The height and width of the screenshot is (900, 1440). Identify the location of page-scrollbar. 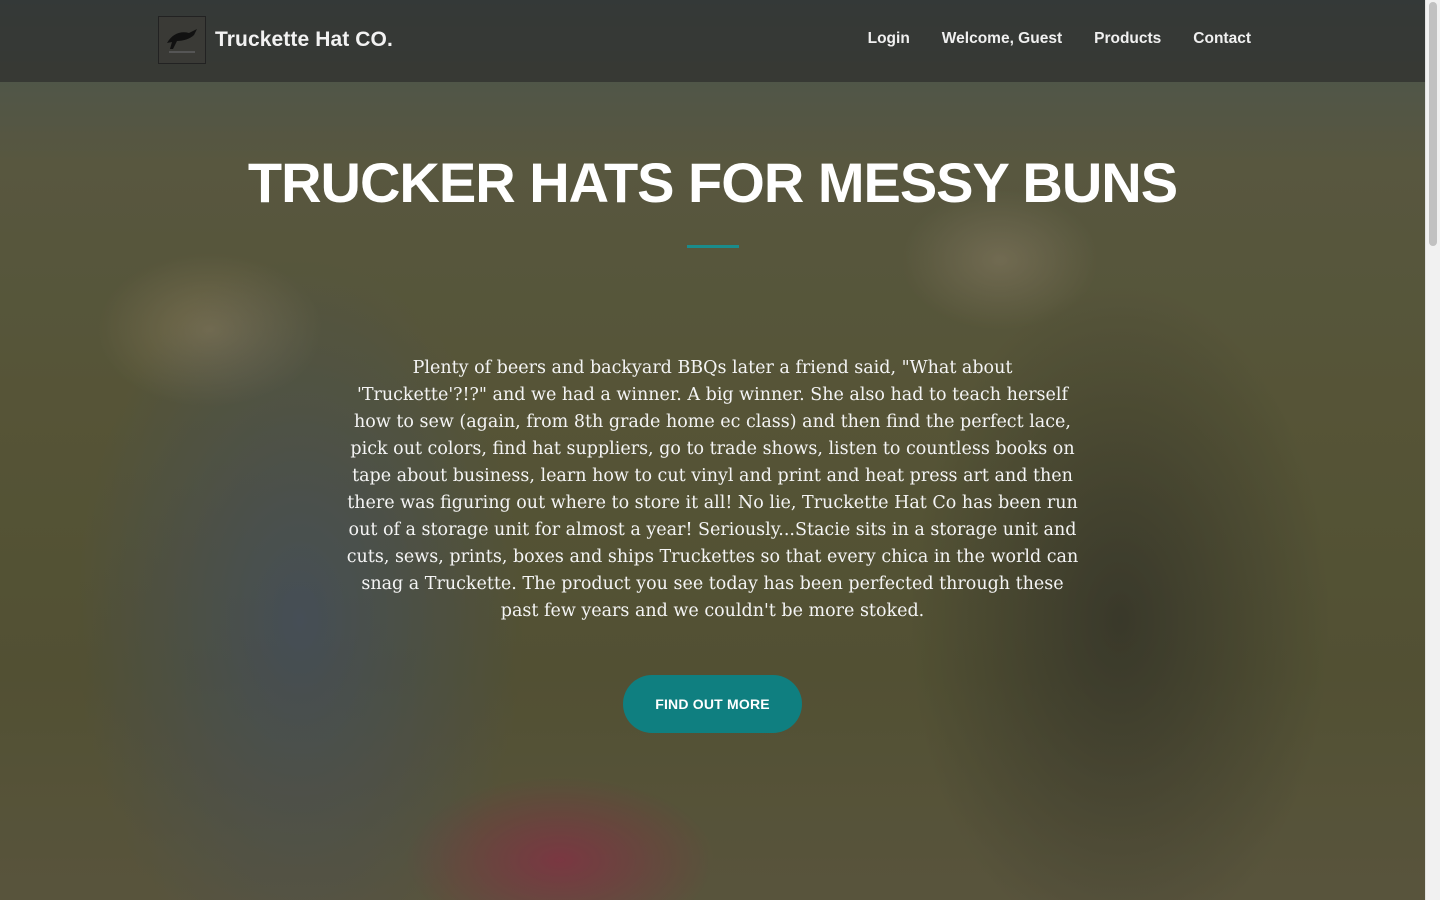
(1432, 450).